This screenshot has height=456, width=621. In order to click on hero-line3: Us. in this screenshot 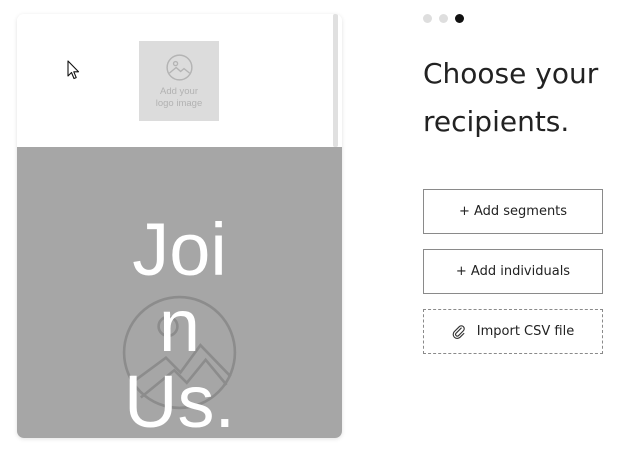, I will do `click(179, 399)`.